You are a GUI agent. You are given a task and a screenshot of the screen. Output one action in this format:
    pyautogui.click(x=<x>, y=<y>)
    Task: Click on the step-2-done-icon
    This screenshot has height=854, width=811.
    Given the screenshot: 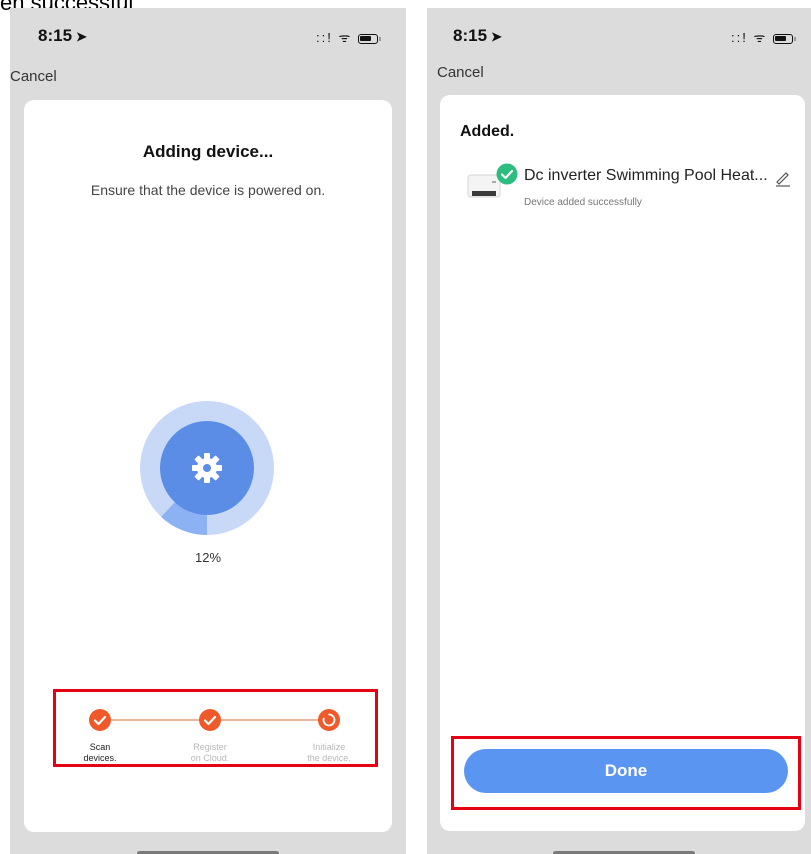 What is the action you would take?
    pyautogui.click(x=210, y=720)
    